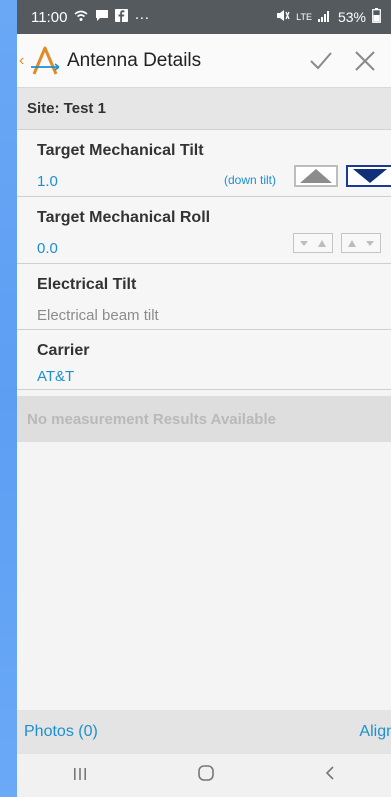 The image size is (391, 797). What do you see at coordinates (66, 108) in the screenshot?
I see `site-label: Site: Test 1` at bounding box center [66, 108].